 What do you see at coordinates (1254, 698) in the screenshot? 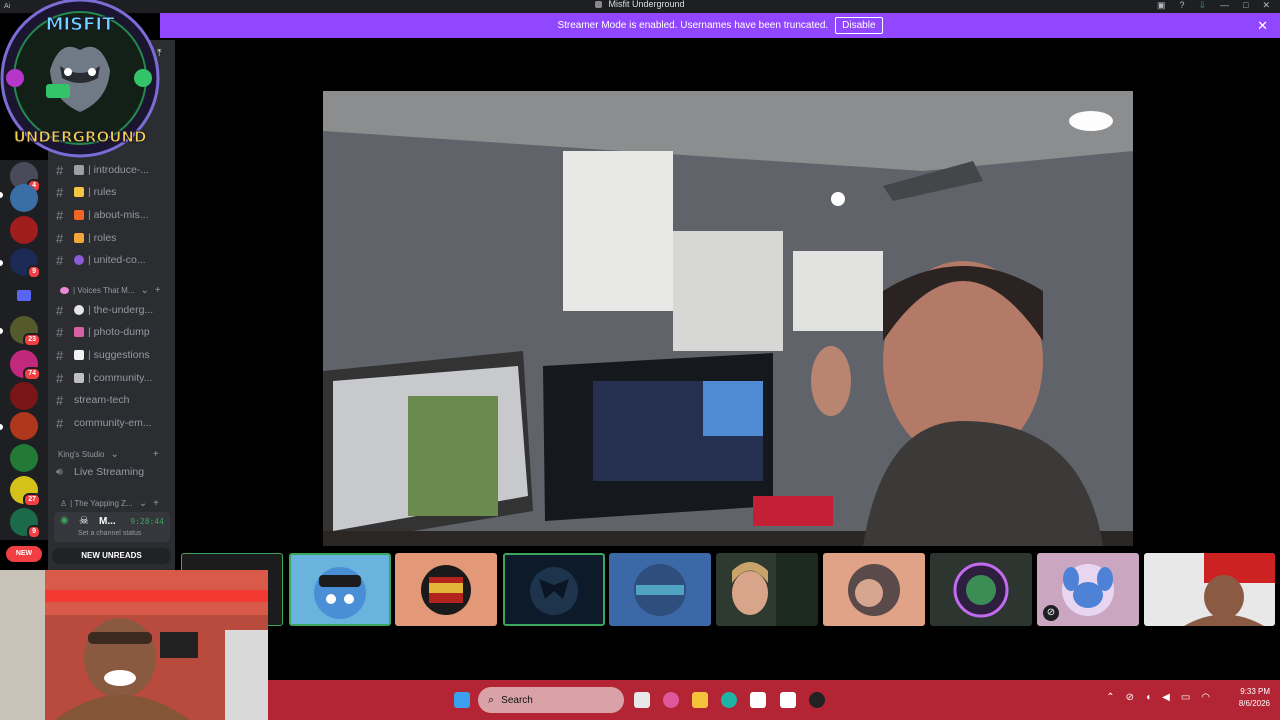
I see `taskbar-clock: 9:33 PM 8/6/2026` at bounding box center [1254, 698].